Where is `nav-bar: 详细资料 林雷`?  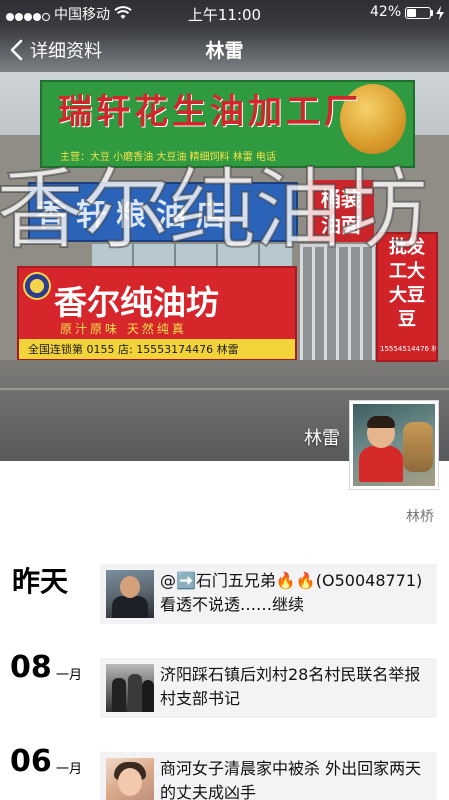
nav-bar: 详细资料 林雷 is located at coordinates (224, 50).